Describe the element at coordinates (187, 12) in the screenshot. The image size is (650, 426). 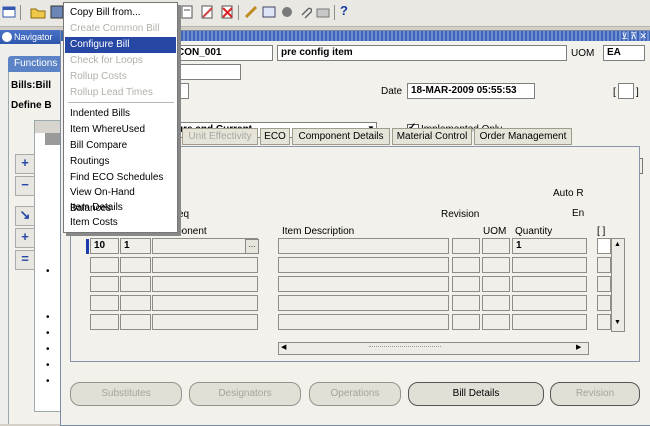
I see `new-record-icon` at that location.